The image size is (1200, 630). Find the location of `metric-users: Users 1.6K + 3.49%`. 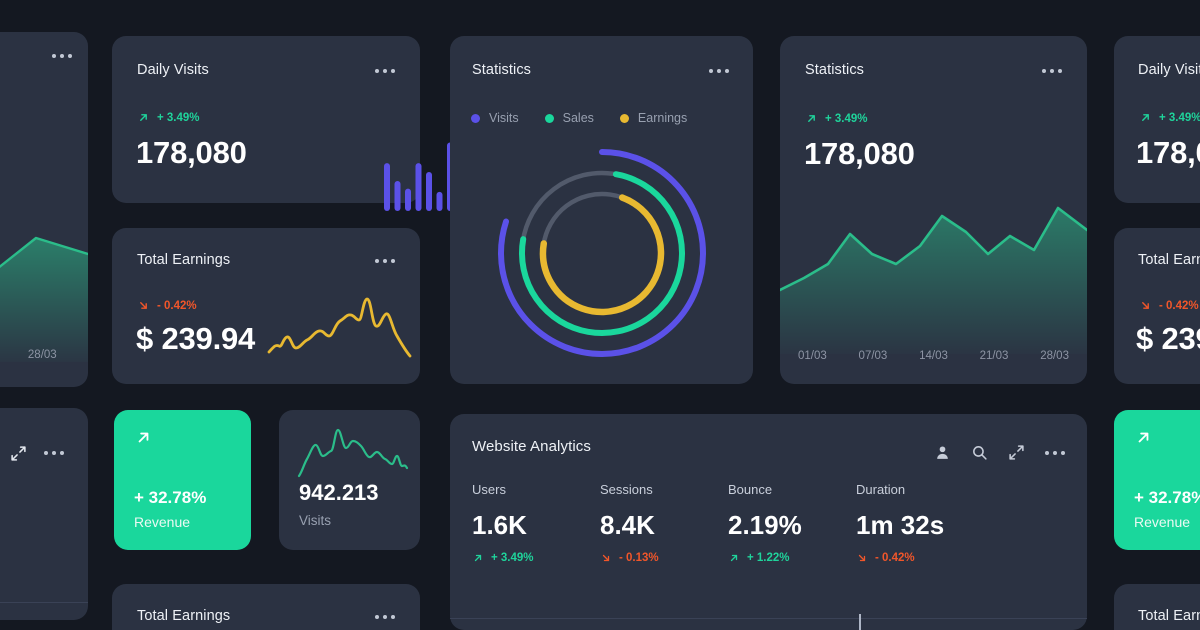

metric-users: Users 1.6K + 3.49% is located at coordinates (536, 523).